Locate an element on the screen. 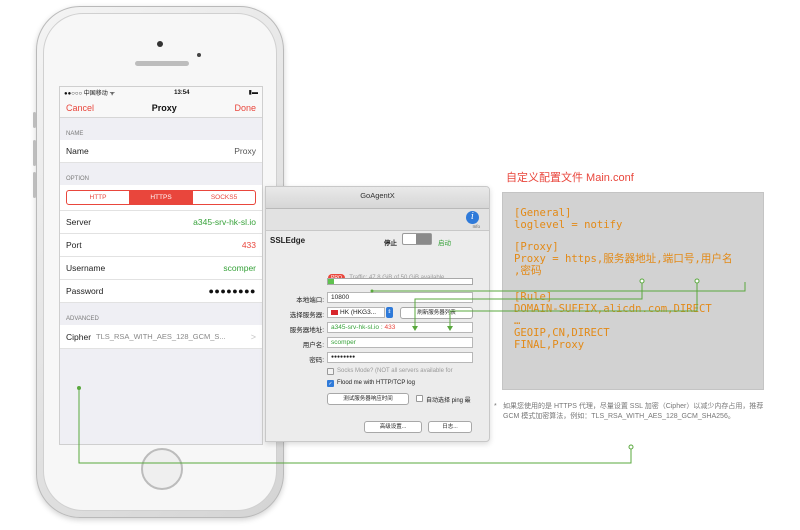  done-button: Done is located at coordinates (245, 108).